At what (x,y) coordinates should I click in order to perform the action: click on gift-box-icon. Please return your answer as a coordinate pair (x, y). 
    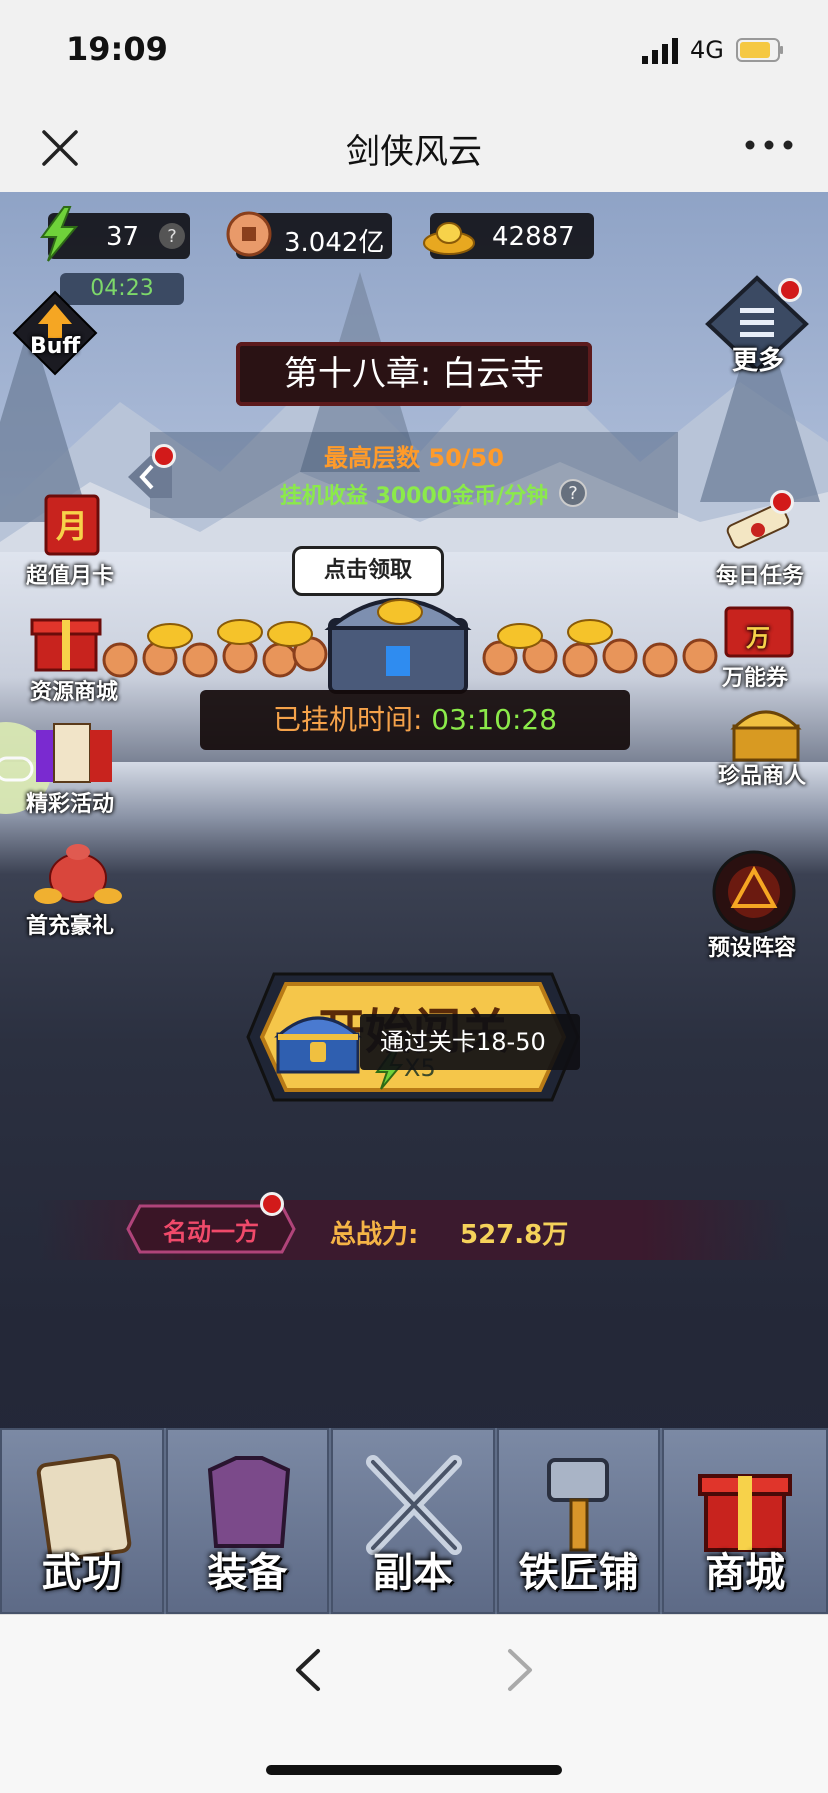
    Looking at the image, I should click on (66, 645).